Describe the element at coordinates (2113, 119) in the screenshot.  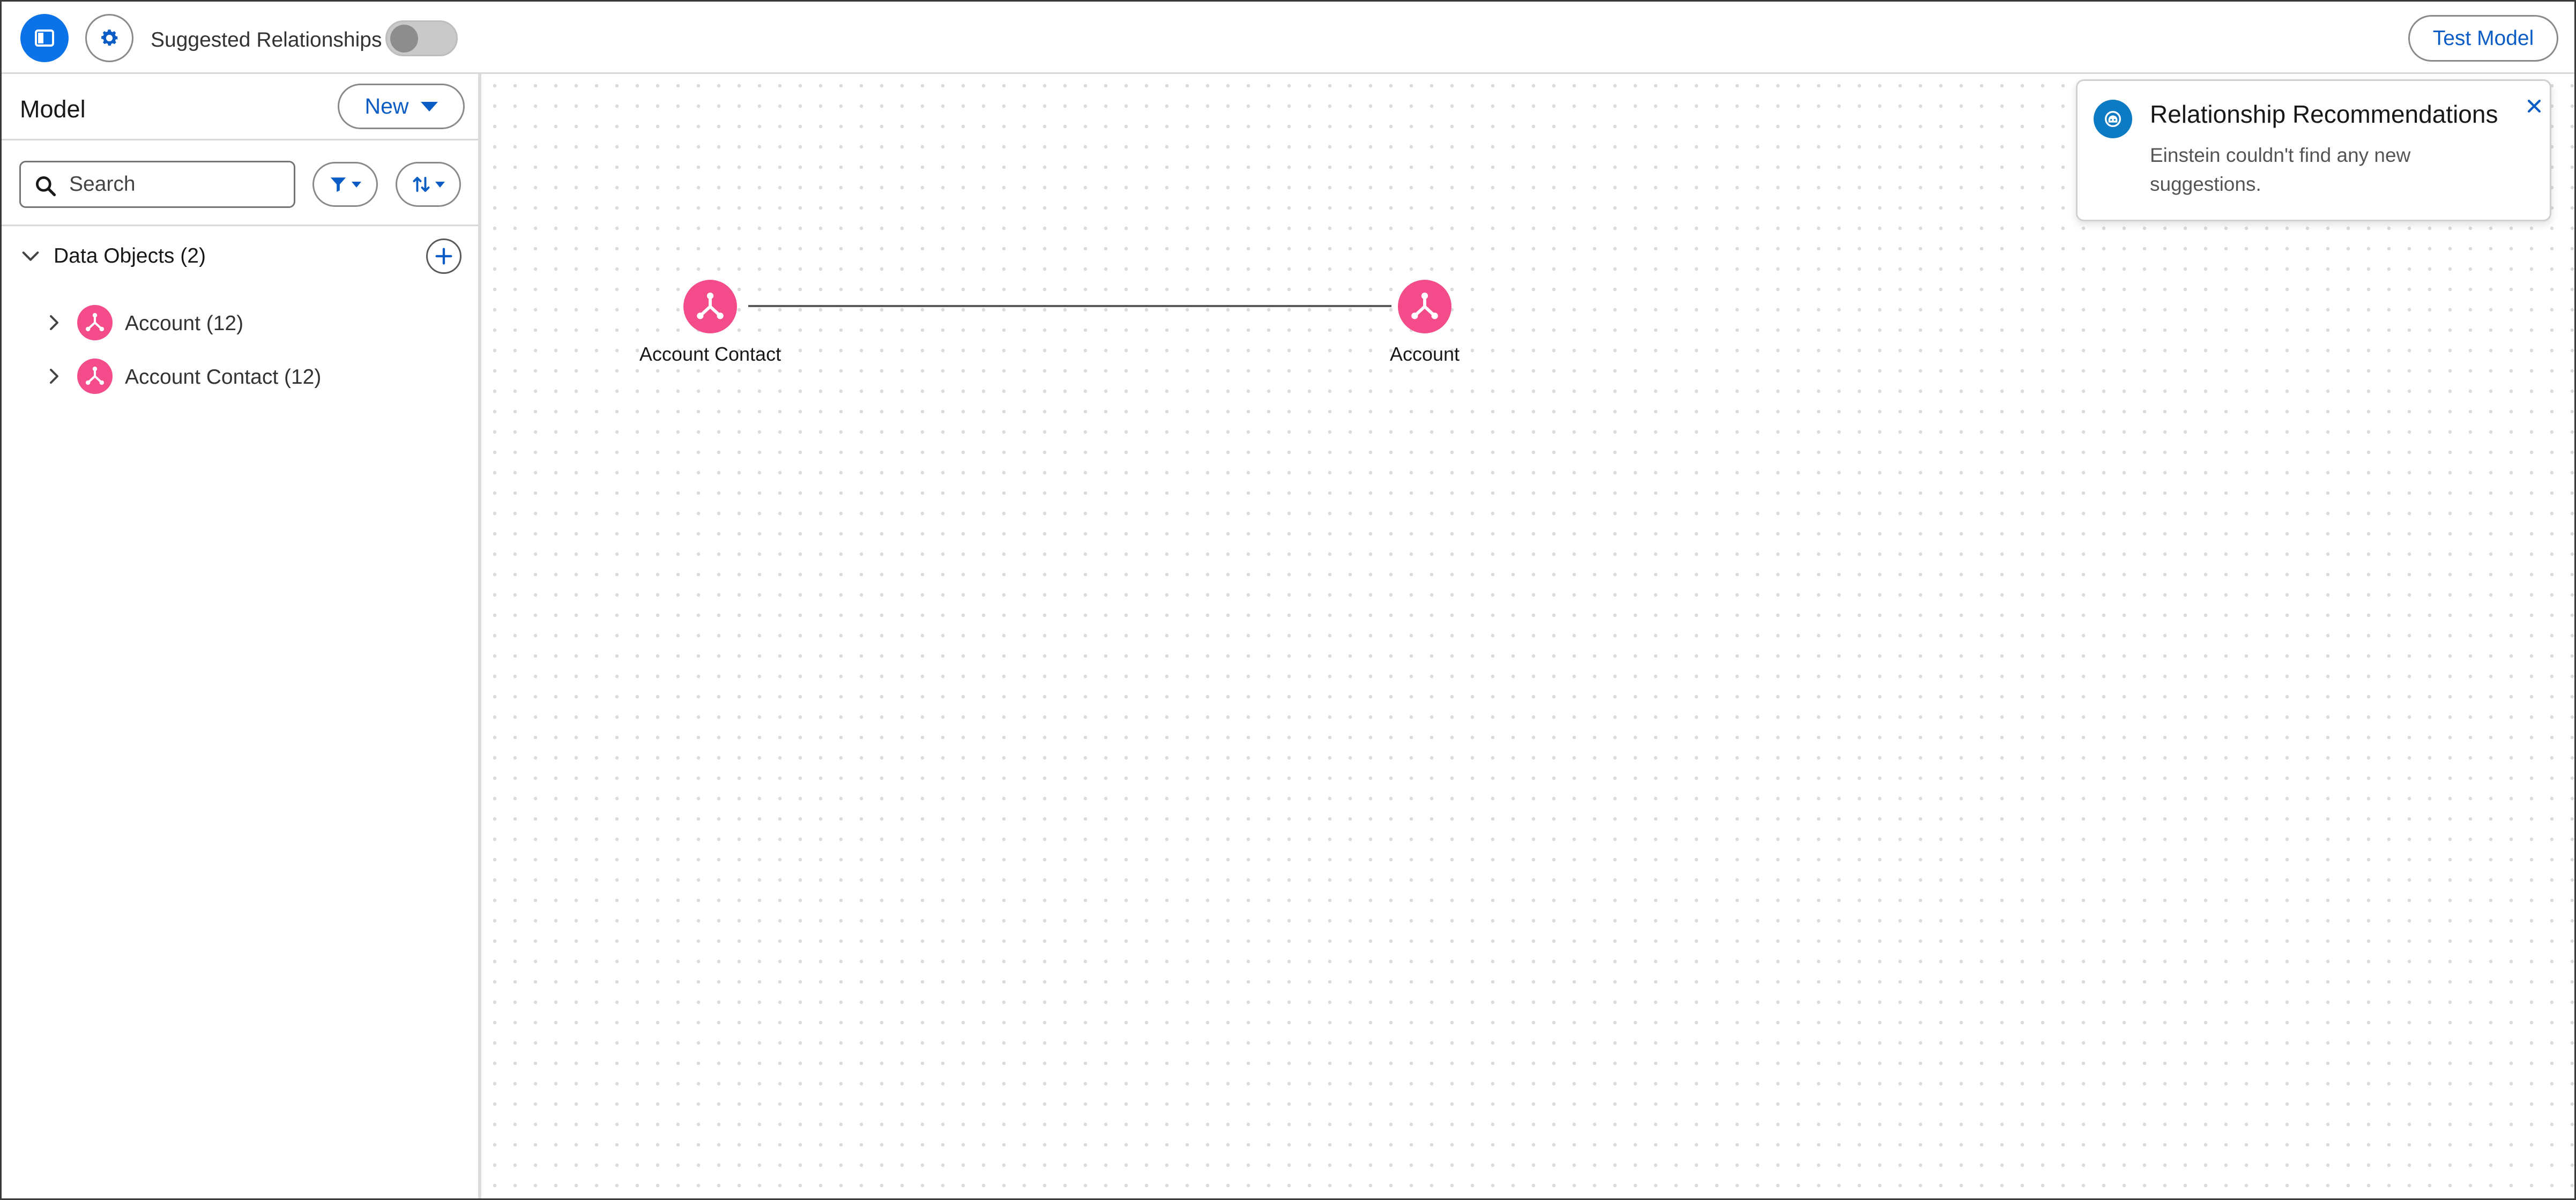
I see `einstein-icon` at that location.